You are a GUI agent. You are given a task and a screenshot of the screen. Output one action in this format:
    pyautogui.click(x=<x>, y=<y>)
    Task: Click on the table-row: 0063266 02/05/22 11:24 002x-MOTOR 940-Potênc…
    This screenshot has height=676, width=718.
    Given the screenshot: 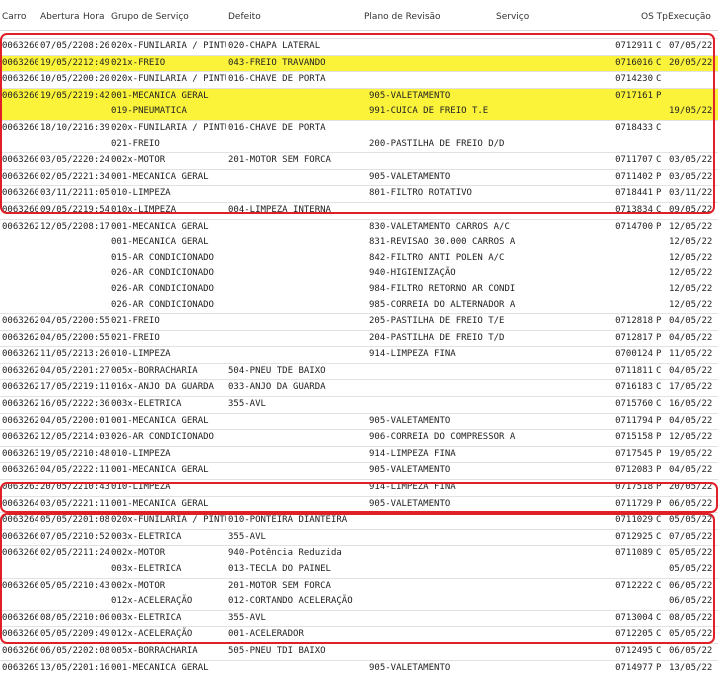 What is the action you would take?
    pyautogui.click(x=359, y=553)
    